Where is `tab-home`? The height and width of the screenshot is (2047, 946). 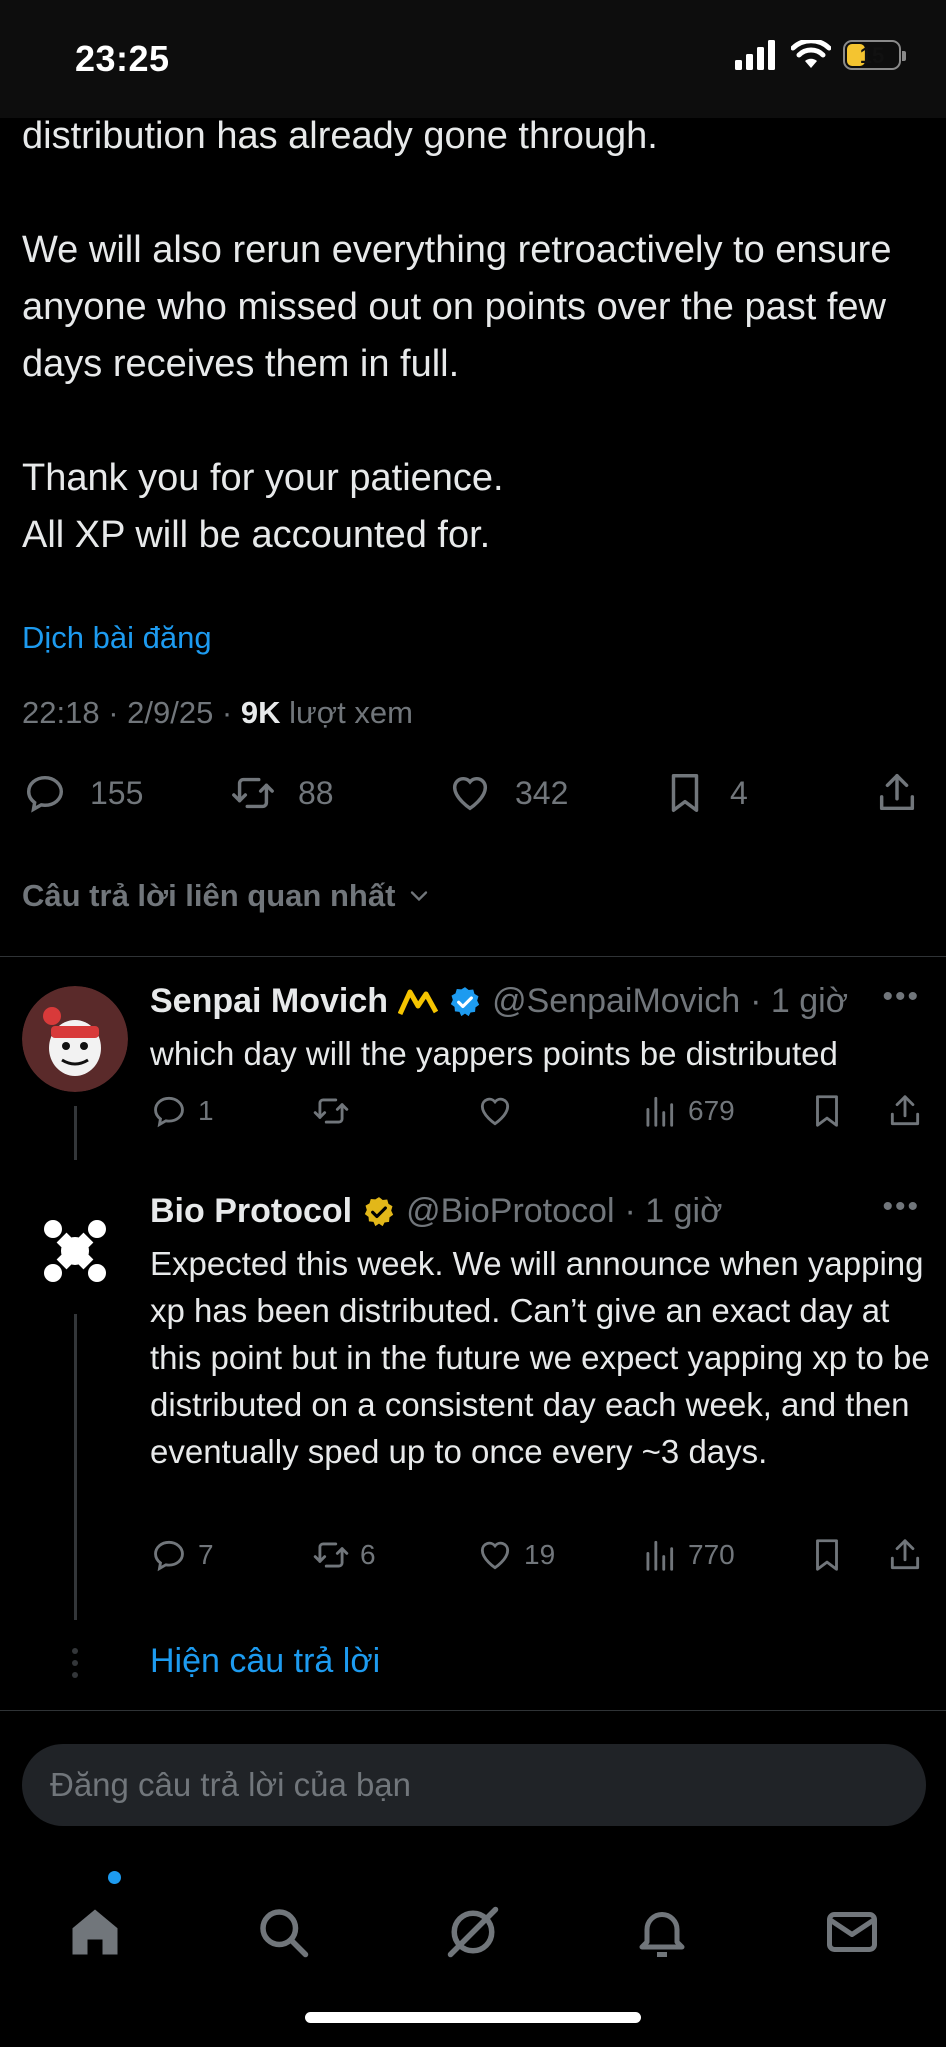
tab-home is located at coordinates (95, 1932).